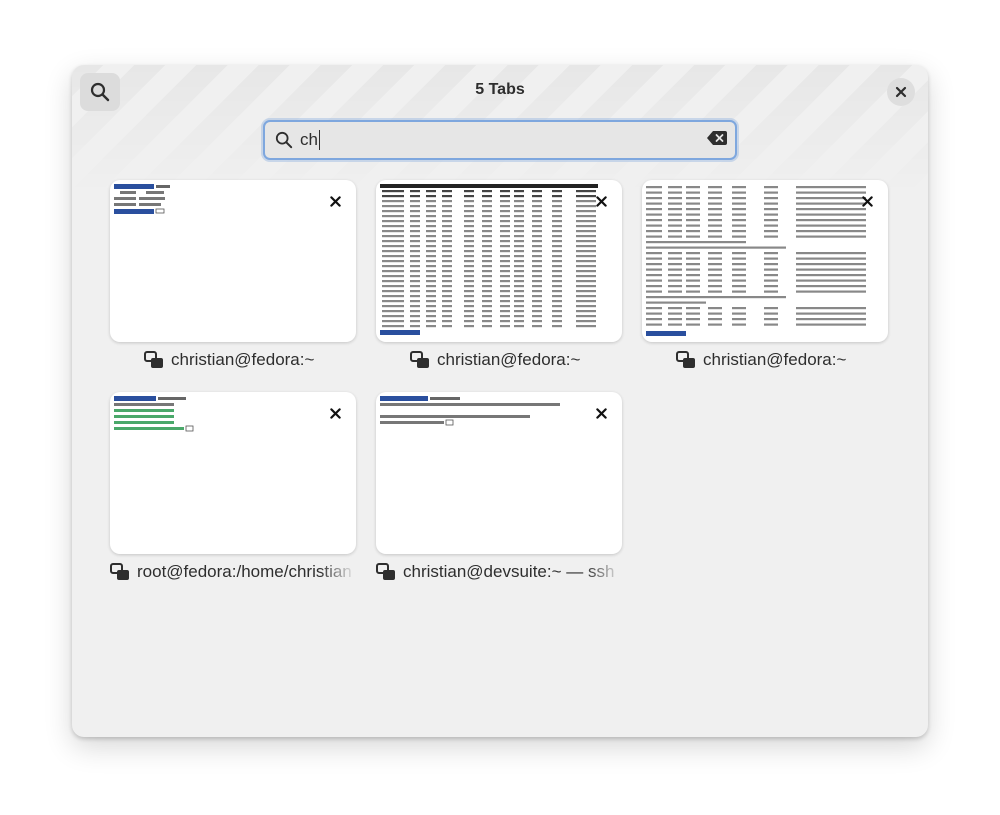  What do you see at coordinates (233, 572) in the screenshot?
I see `tab-title: root@fedora:/home/christian` at bounding box center [233, 572].